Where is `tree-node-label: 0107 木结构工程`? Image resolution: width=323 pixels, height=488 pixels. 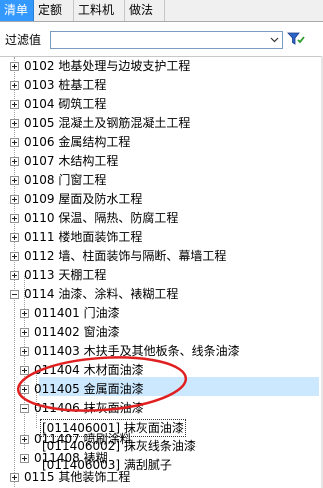
tree-node-label: 0107 木结构工程 is located at coordinates (71, 161).